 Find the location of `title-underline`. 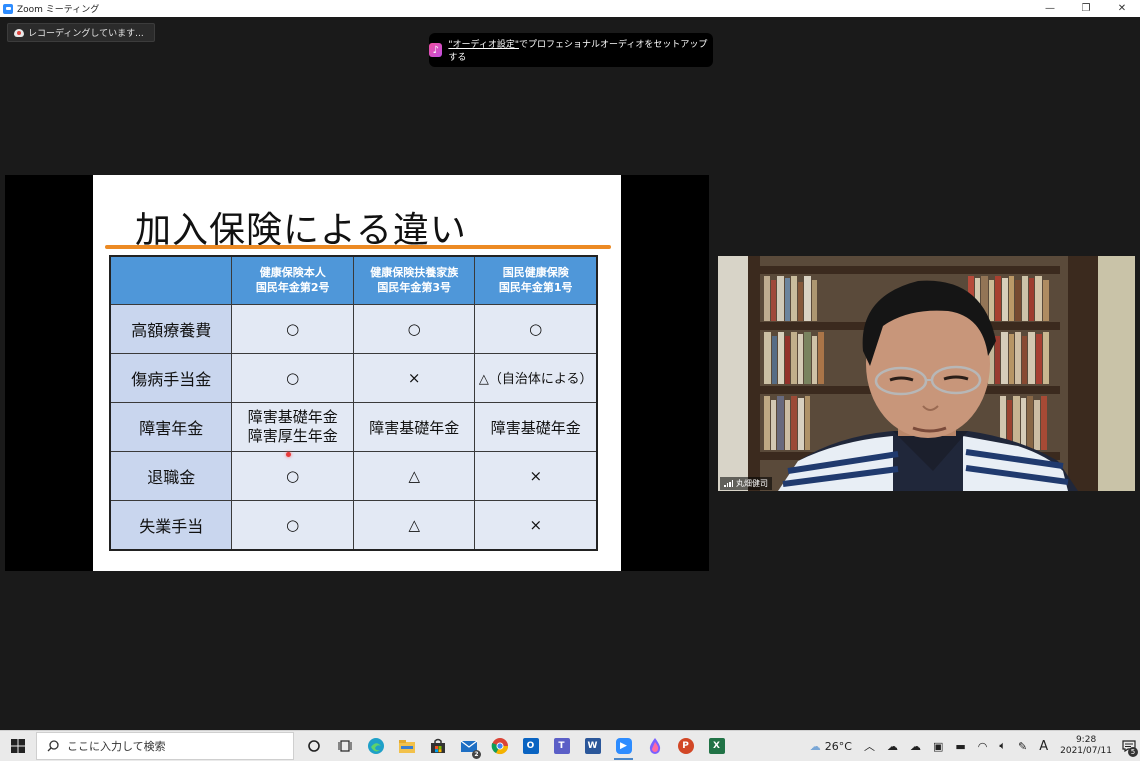

title-underline is located at coordinates (358, 247).